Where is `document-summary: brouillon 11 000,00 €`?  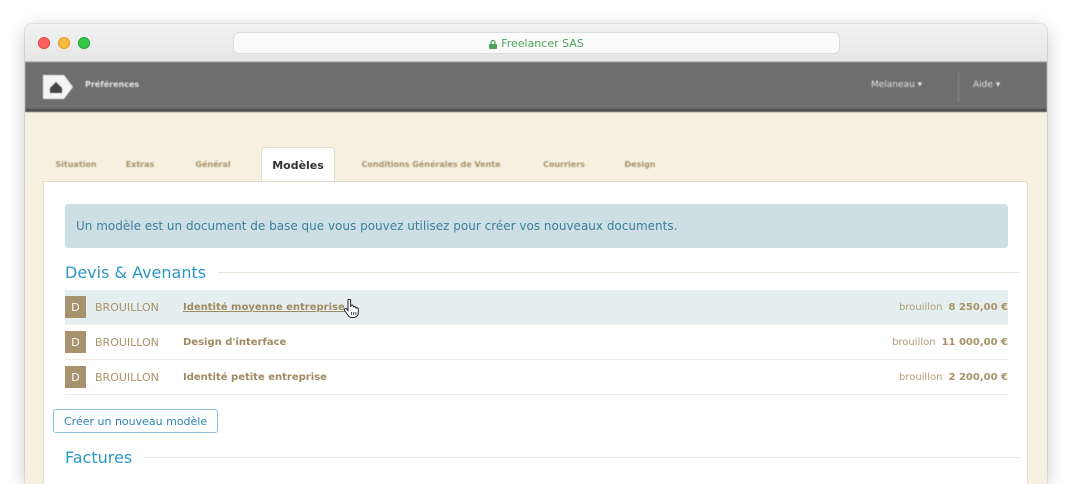
document-summary: brouillon 11 000,00 € is located at coordinates (950, 342).